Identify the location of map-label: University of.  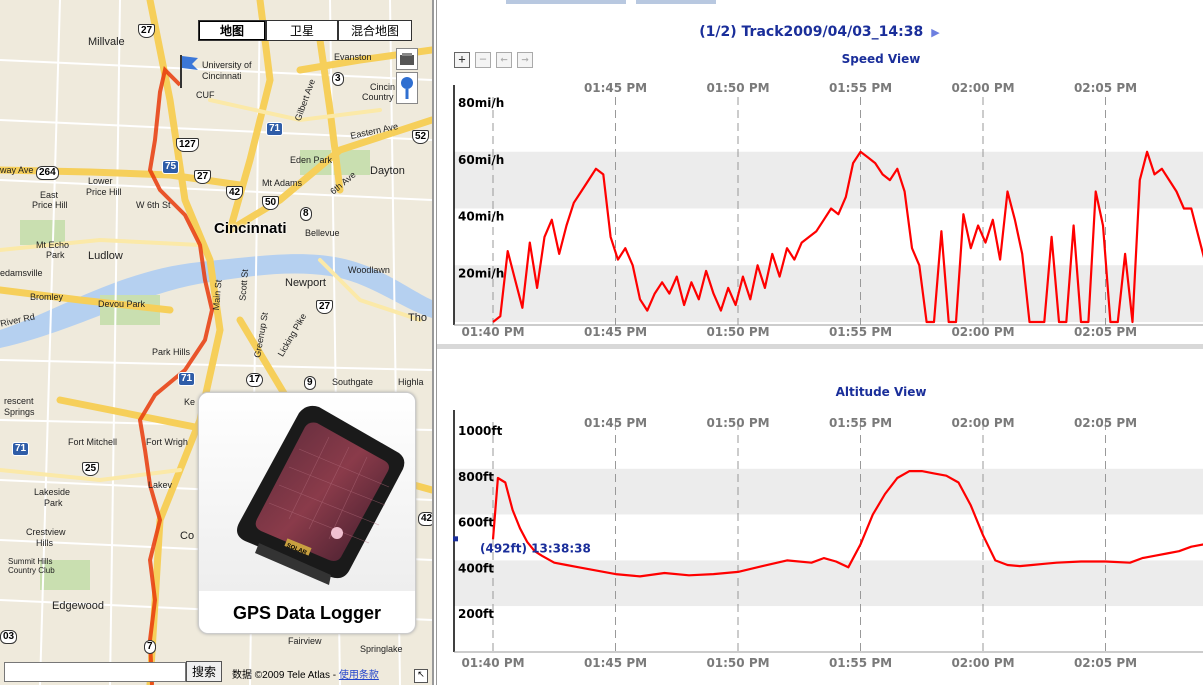
(227, 65).